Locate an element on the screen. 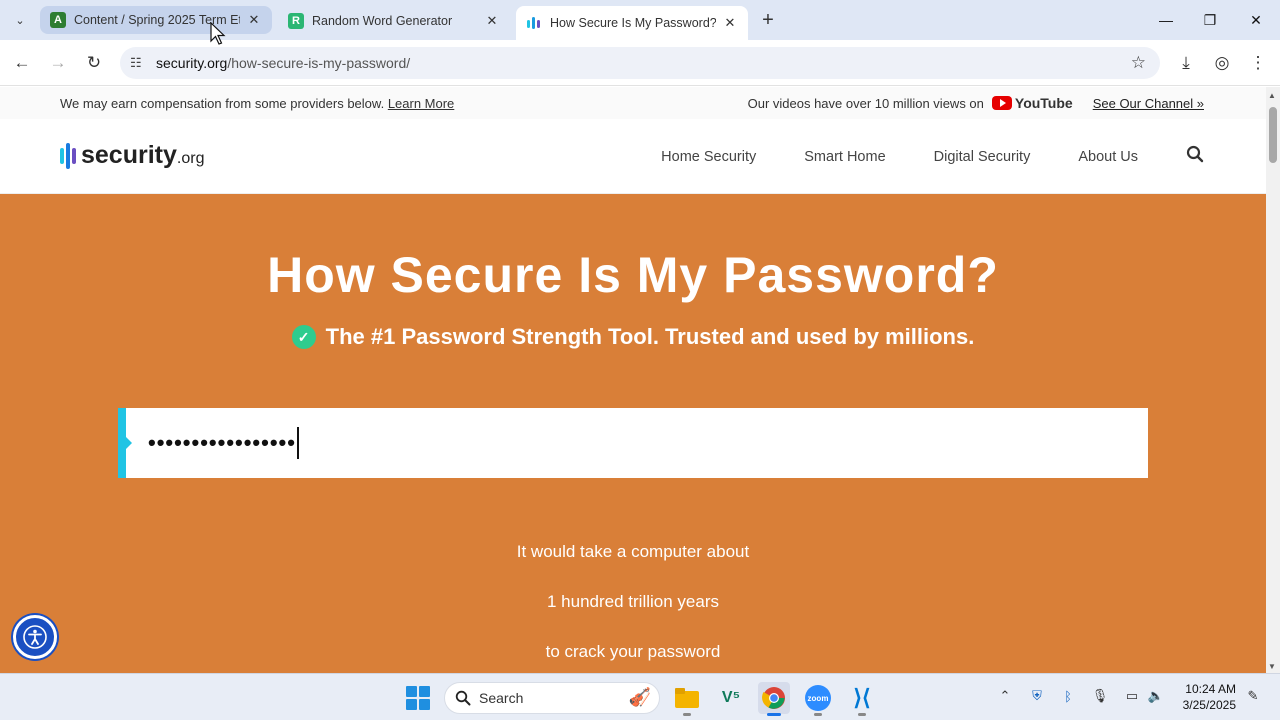 The image size is (1280, 720). menu-icon: ⋮ is located at coordinates (1258, 63).